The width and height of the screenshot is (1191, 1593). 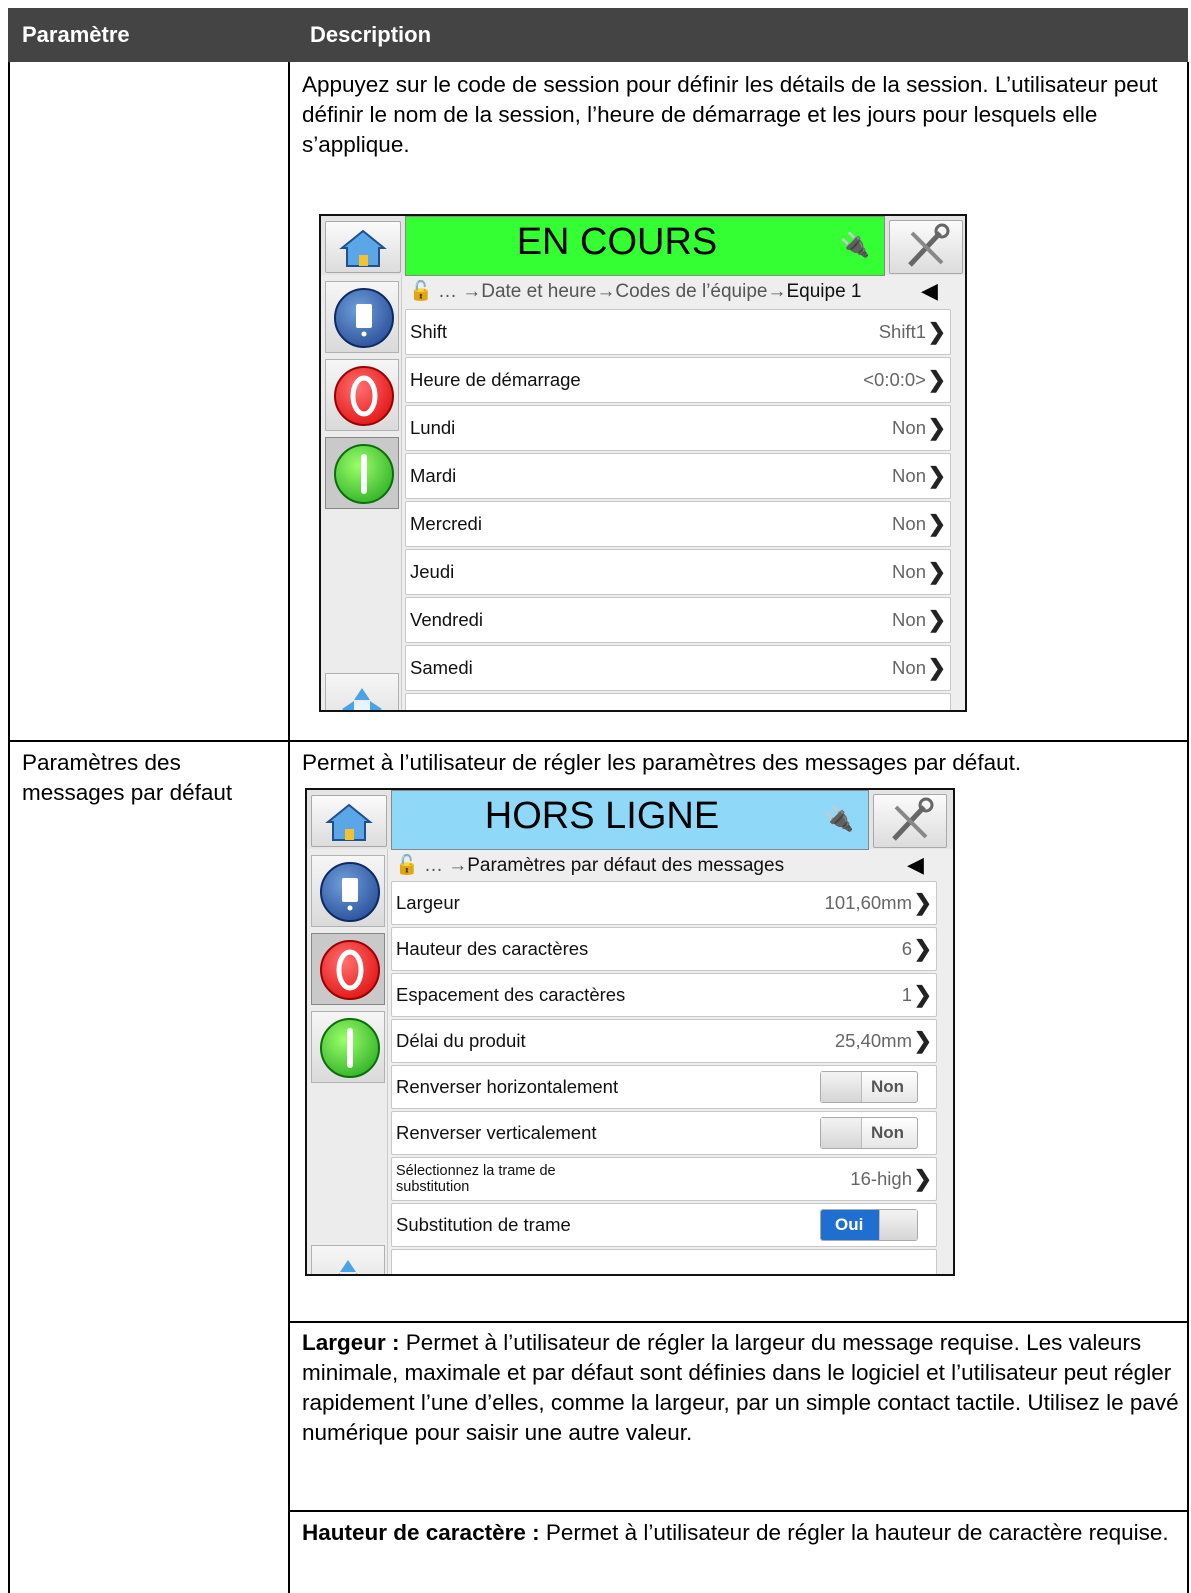 What do you see at coordinates (839, 819) in the screenshot?
I see `plug-icon: 🔌` at bounding box center [839, 819].